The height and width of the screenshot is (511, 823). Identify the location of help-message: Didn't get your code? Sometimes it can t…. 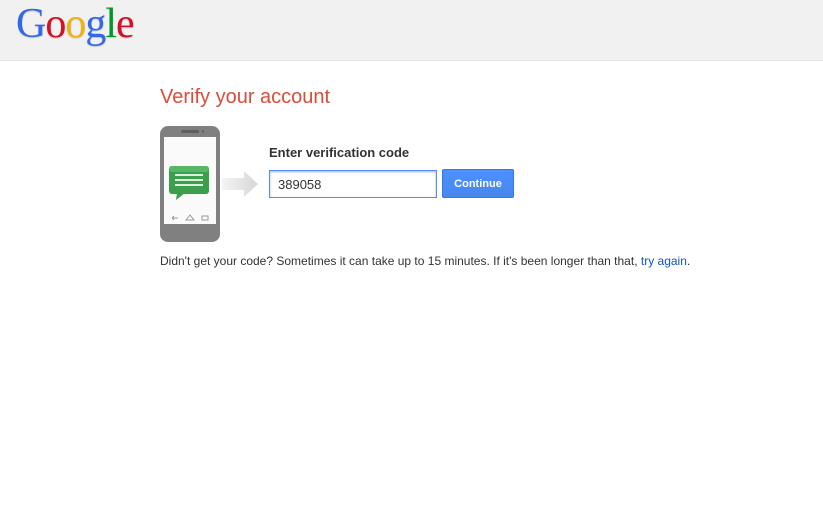
(400, 261).